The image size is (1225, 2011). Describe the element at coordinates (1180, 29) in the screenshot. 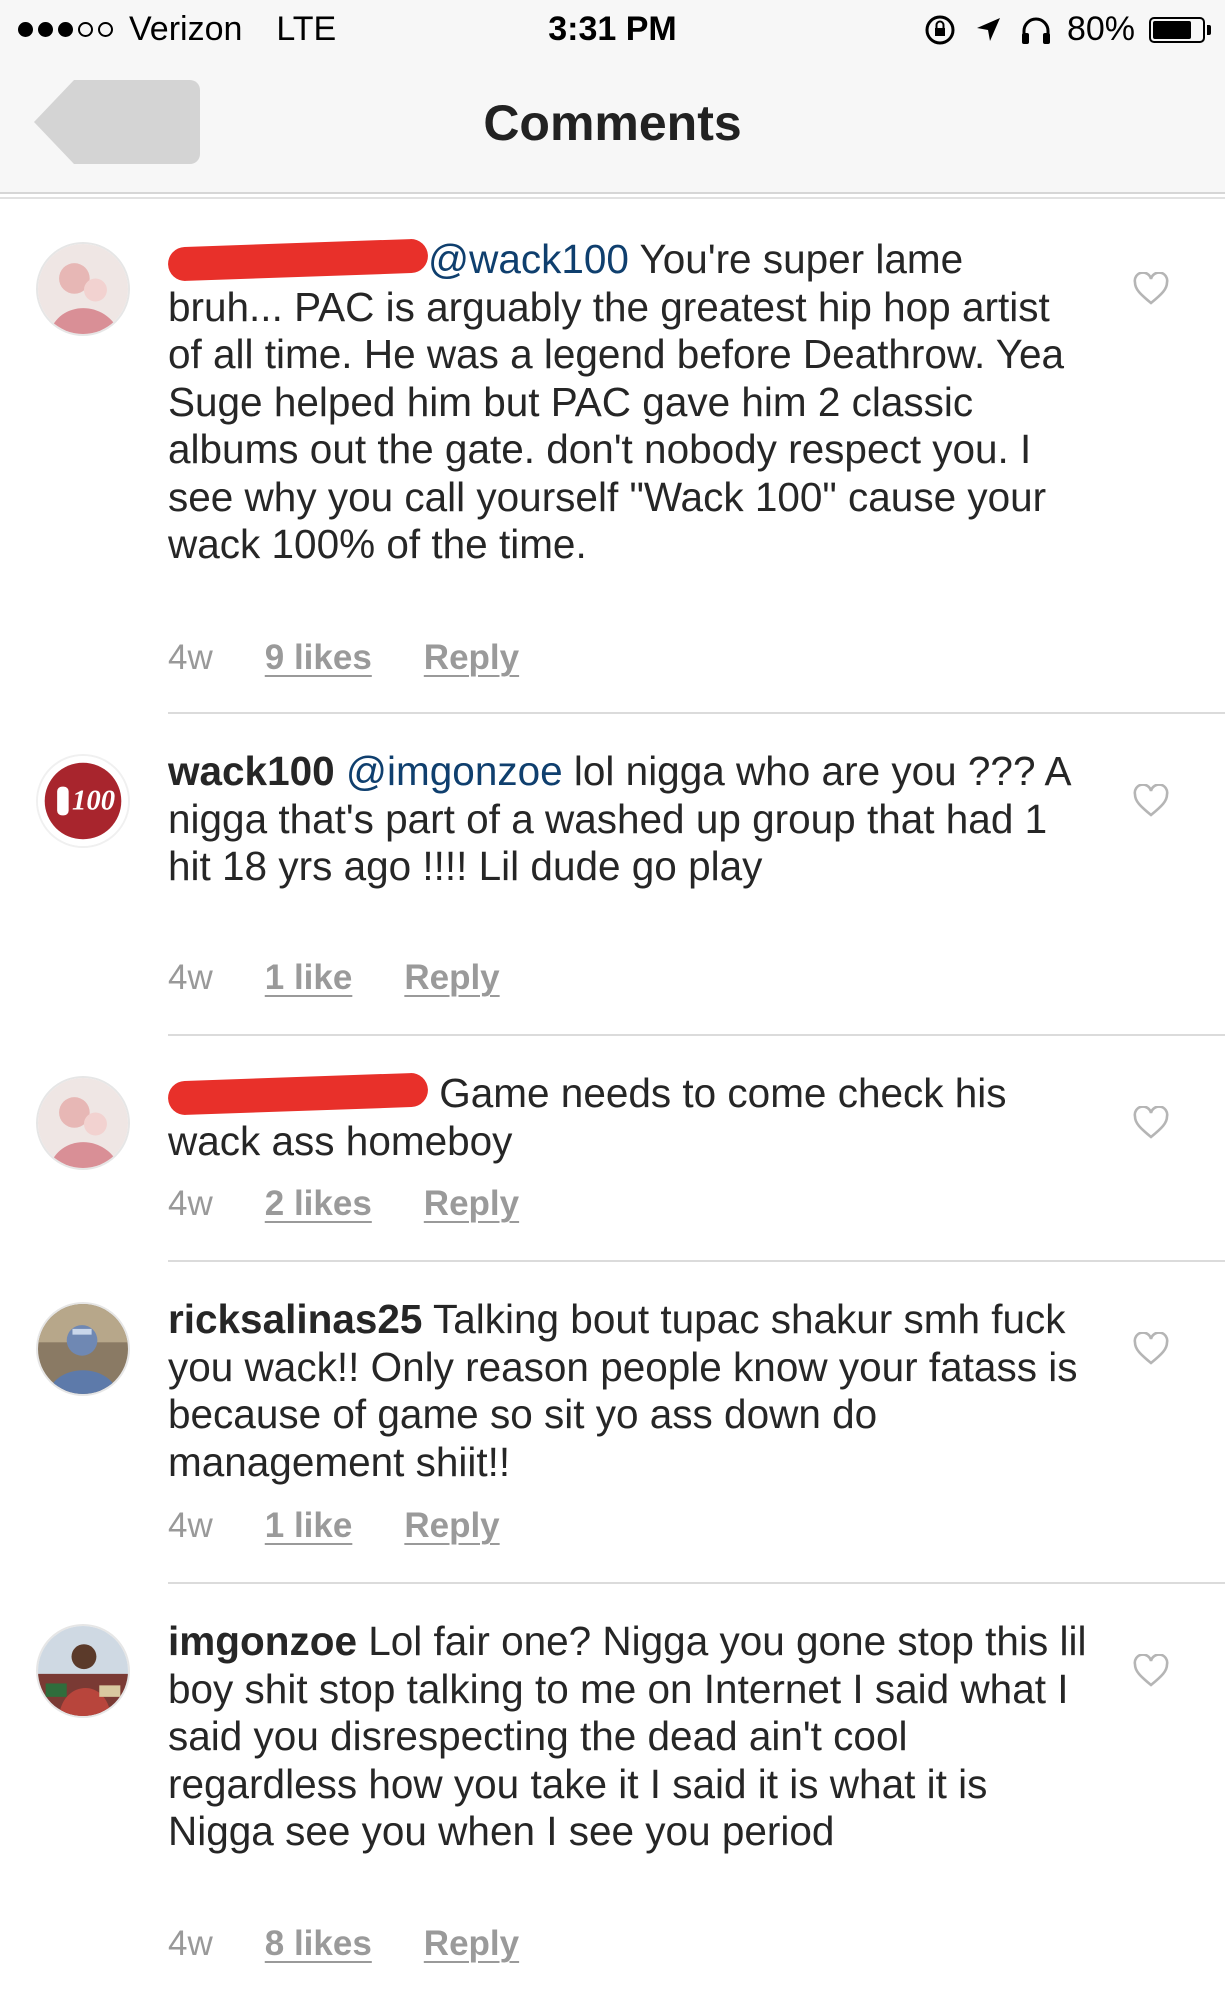

I see `battery-icon` at that location.